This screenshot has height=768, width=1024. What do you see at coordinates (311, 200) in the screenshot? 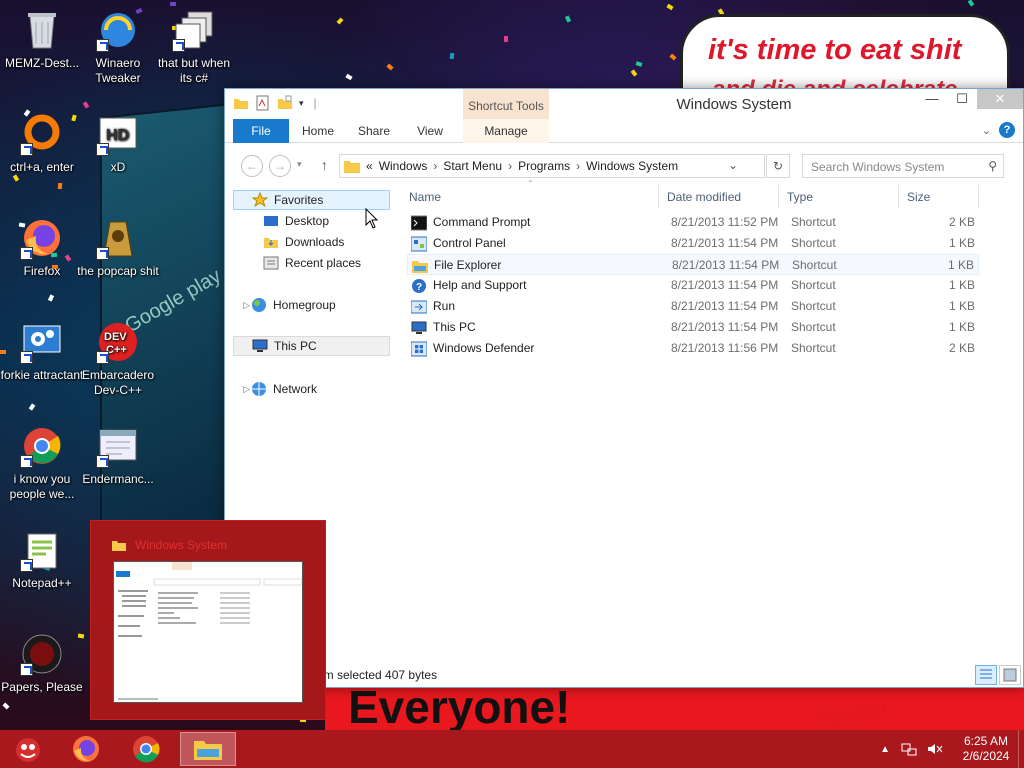
I see `nav-item-favorites: Favorites` at bounding box center [311, 200].